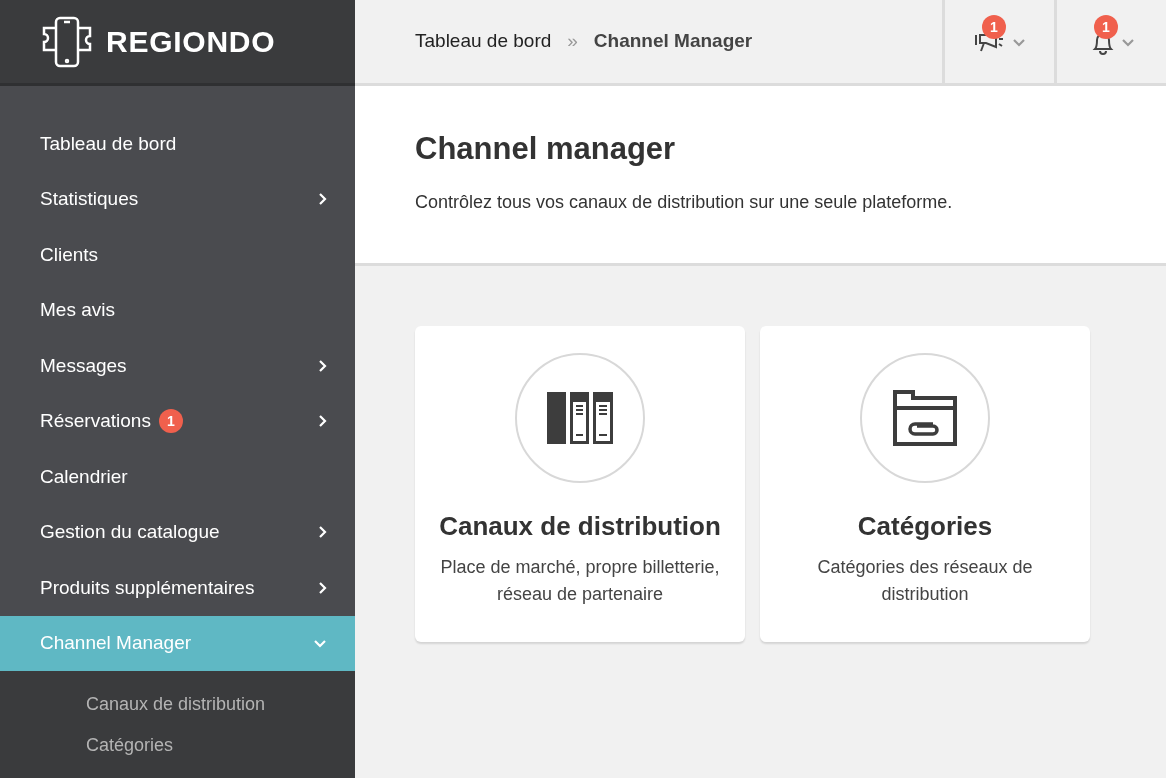 The width and height of the screenshot is (1166, 778). Describe the element at coordinates (89, 199) in the screenshot. I see `sidebar-item-label: Statistiques` at that location.